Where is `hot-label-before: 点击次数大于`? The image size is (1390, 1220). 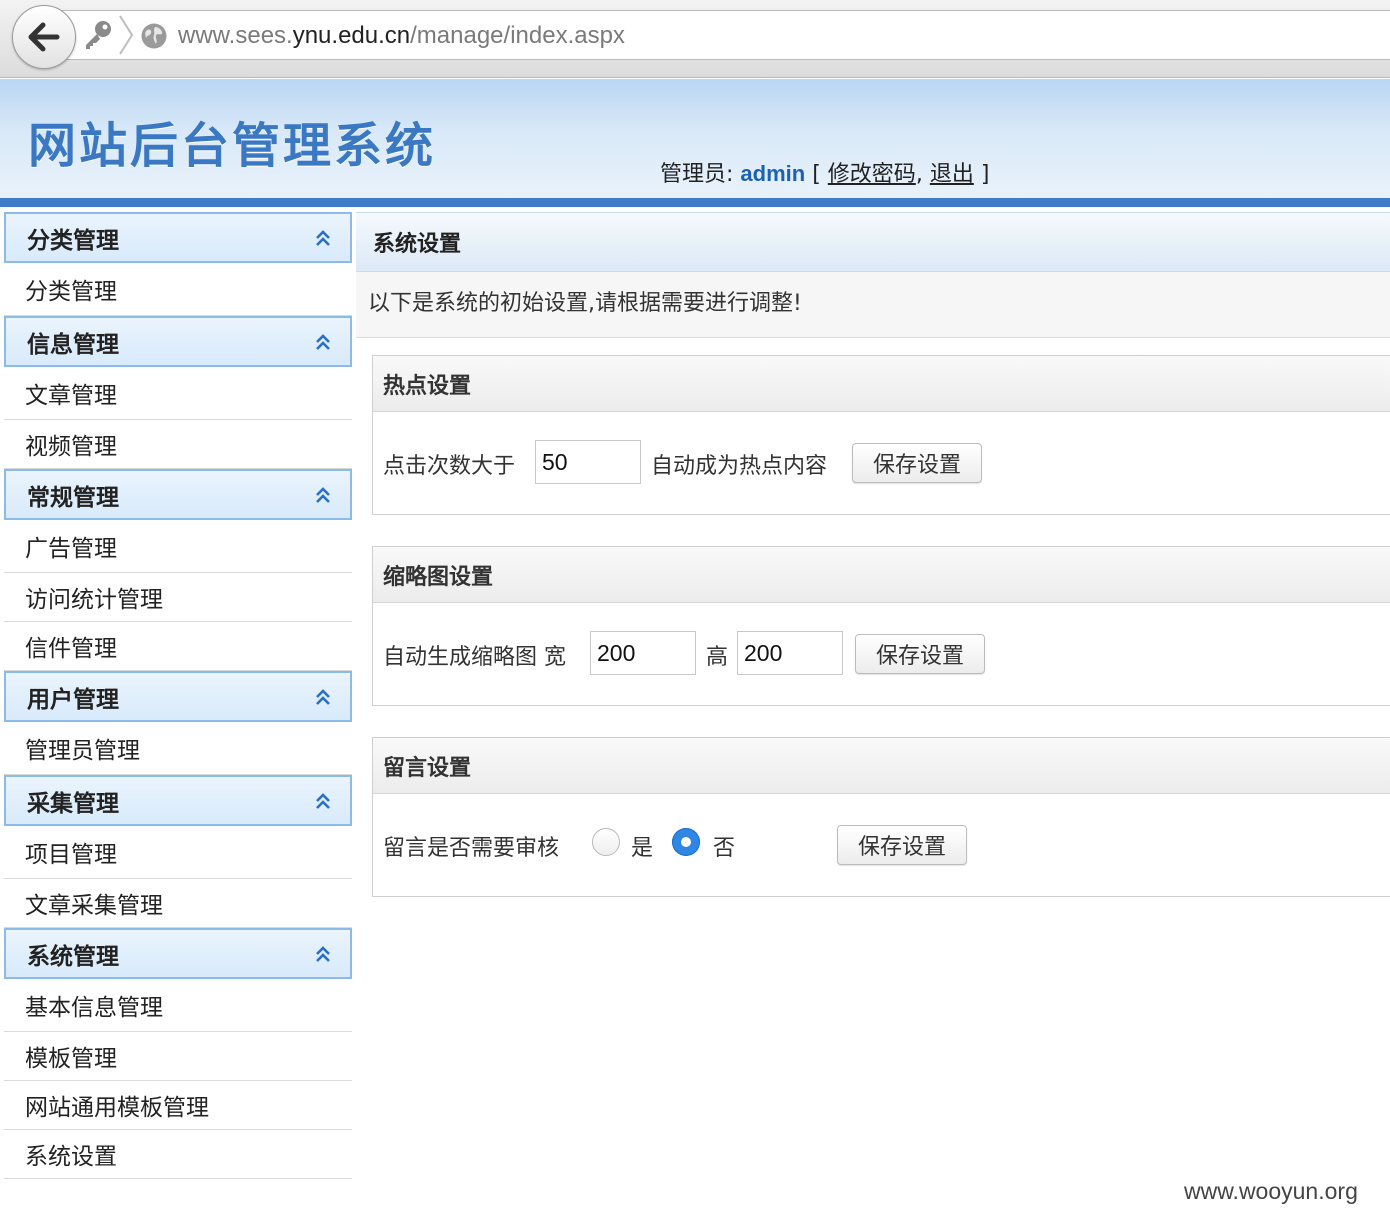
hot-label-before: 点击次数大于 is located at coordinates (449, 466).